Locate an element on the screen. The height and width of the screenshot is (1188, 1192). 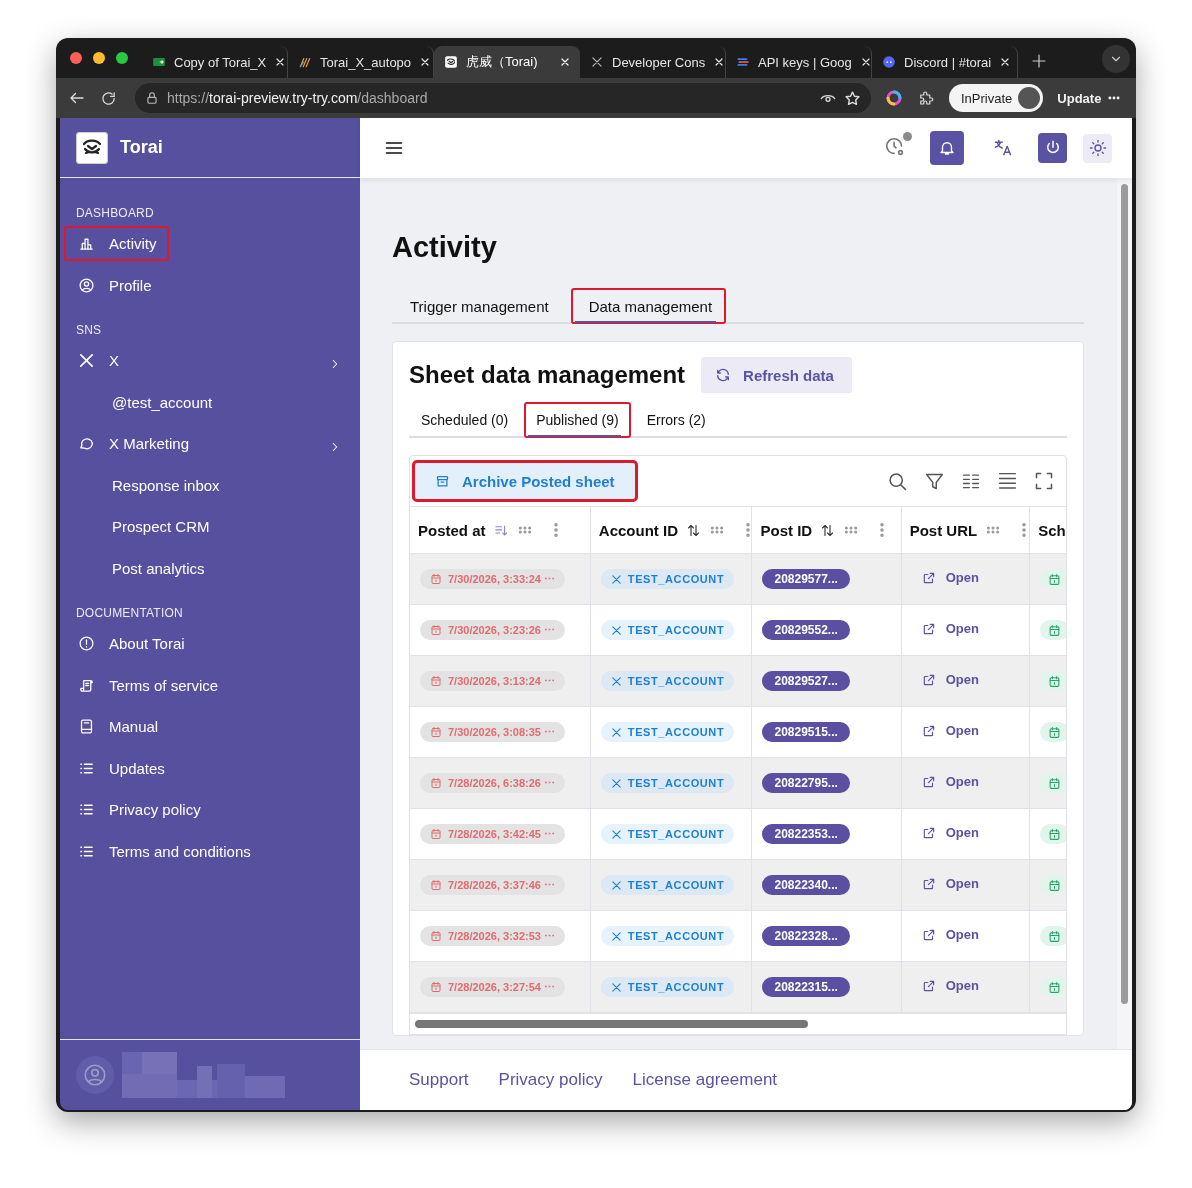
sidebar-item: About Torai is located at coordinates (130, 643).